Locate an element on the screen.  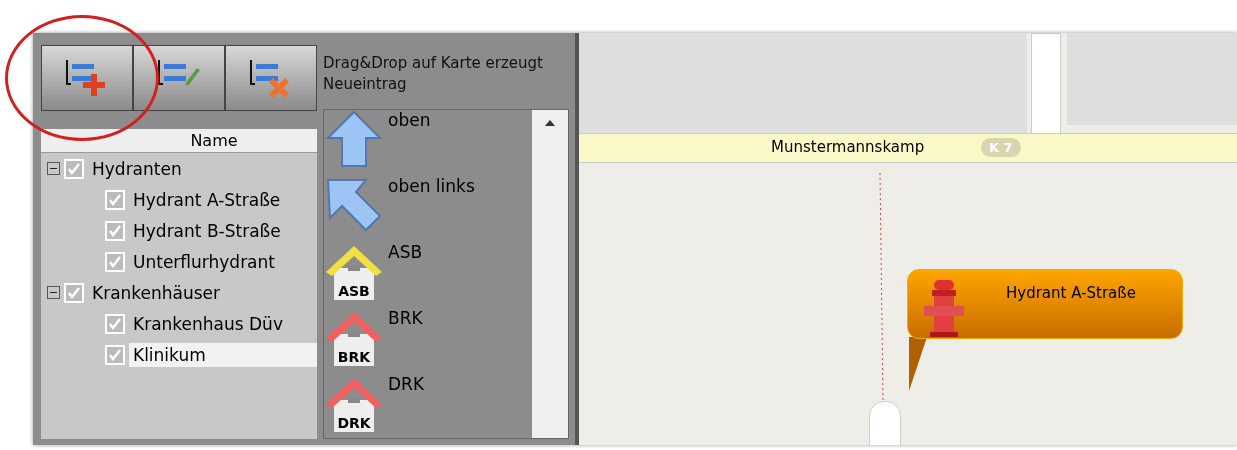
symbol-label: oben links is located at coordinates (431, 186).